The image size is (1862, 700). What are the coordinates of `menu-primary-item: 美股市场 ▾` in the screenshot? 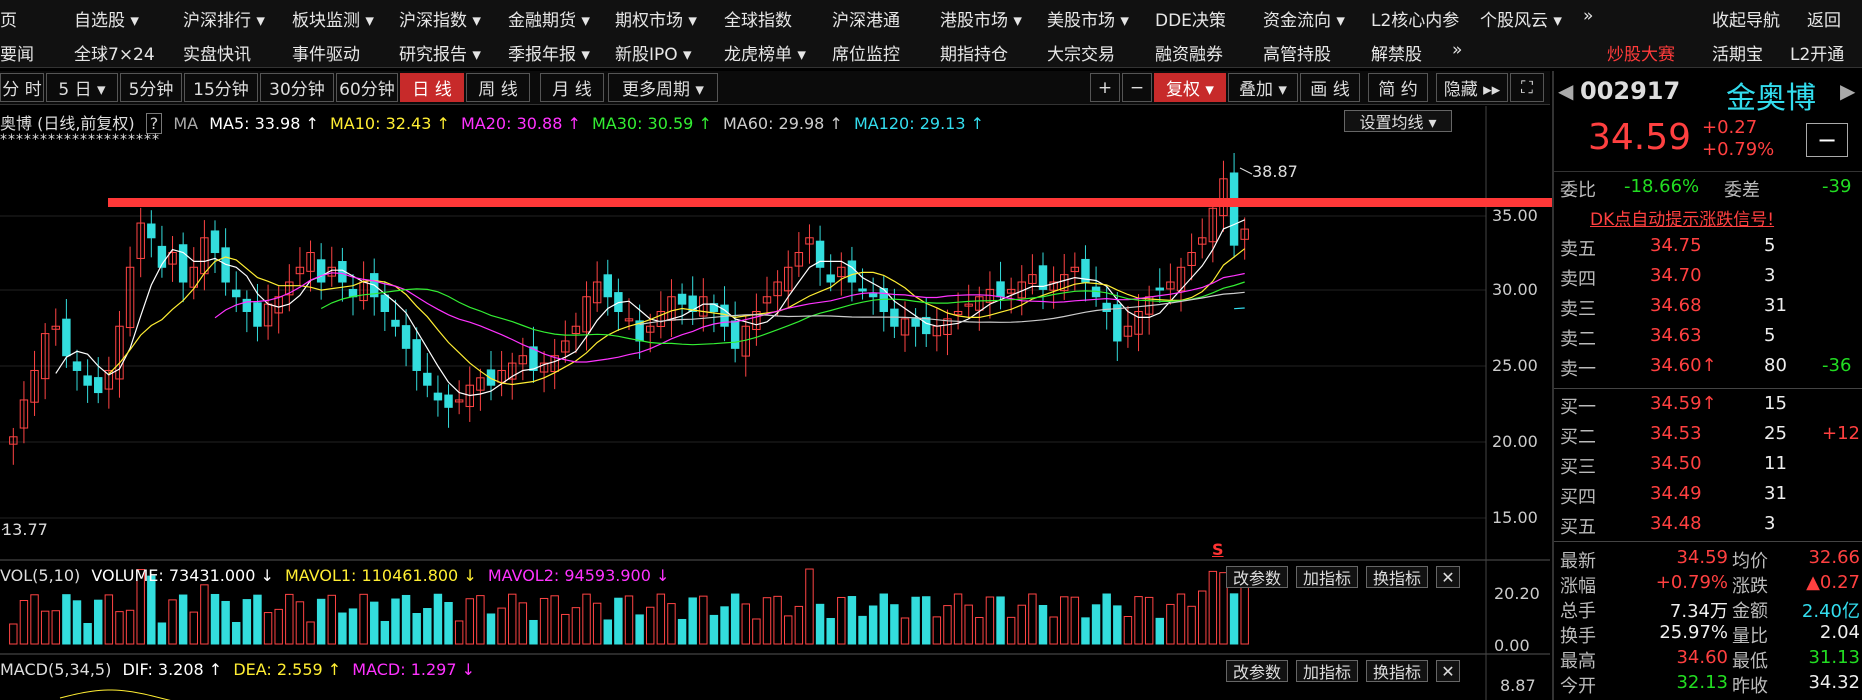 It's located at (1088, 18).